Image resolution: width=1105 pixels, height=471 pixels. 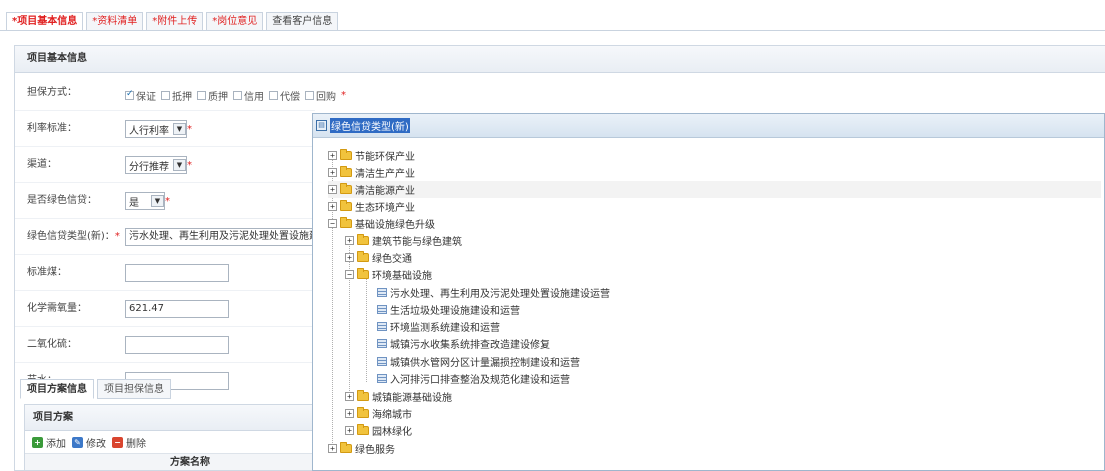 I want to click on cod-input: 621.47, so click(x=177, y=309).